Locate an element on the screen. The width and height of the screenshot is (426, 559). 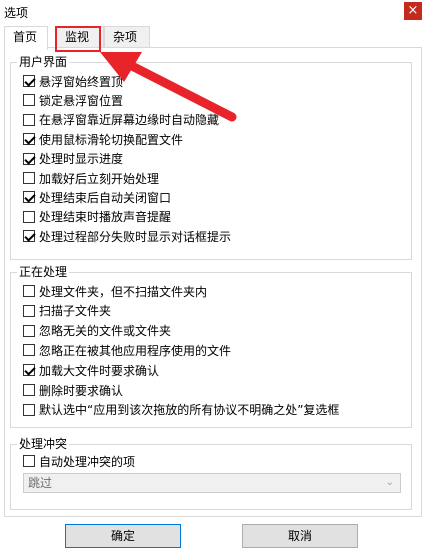
tab-home: 首页 is located at coordinates (26, 38).